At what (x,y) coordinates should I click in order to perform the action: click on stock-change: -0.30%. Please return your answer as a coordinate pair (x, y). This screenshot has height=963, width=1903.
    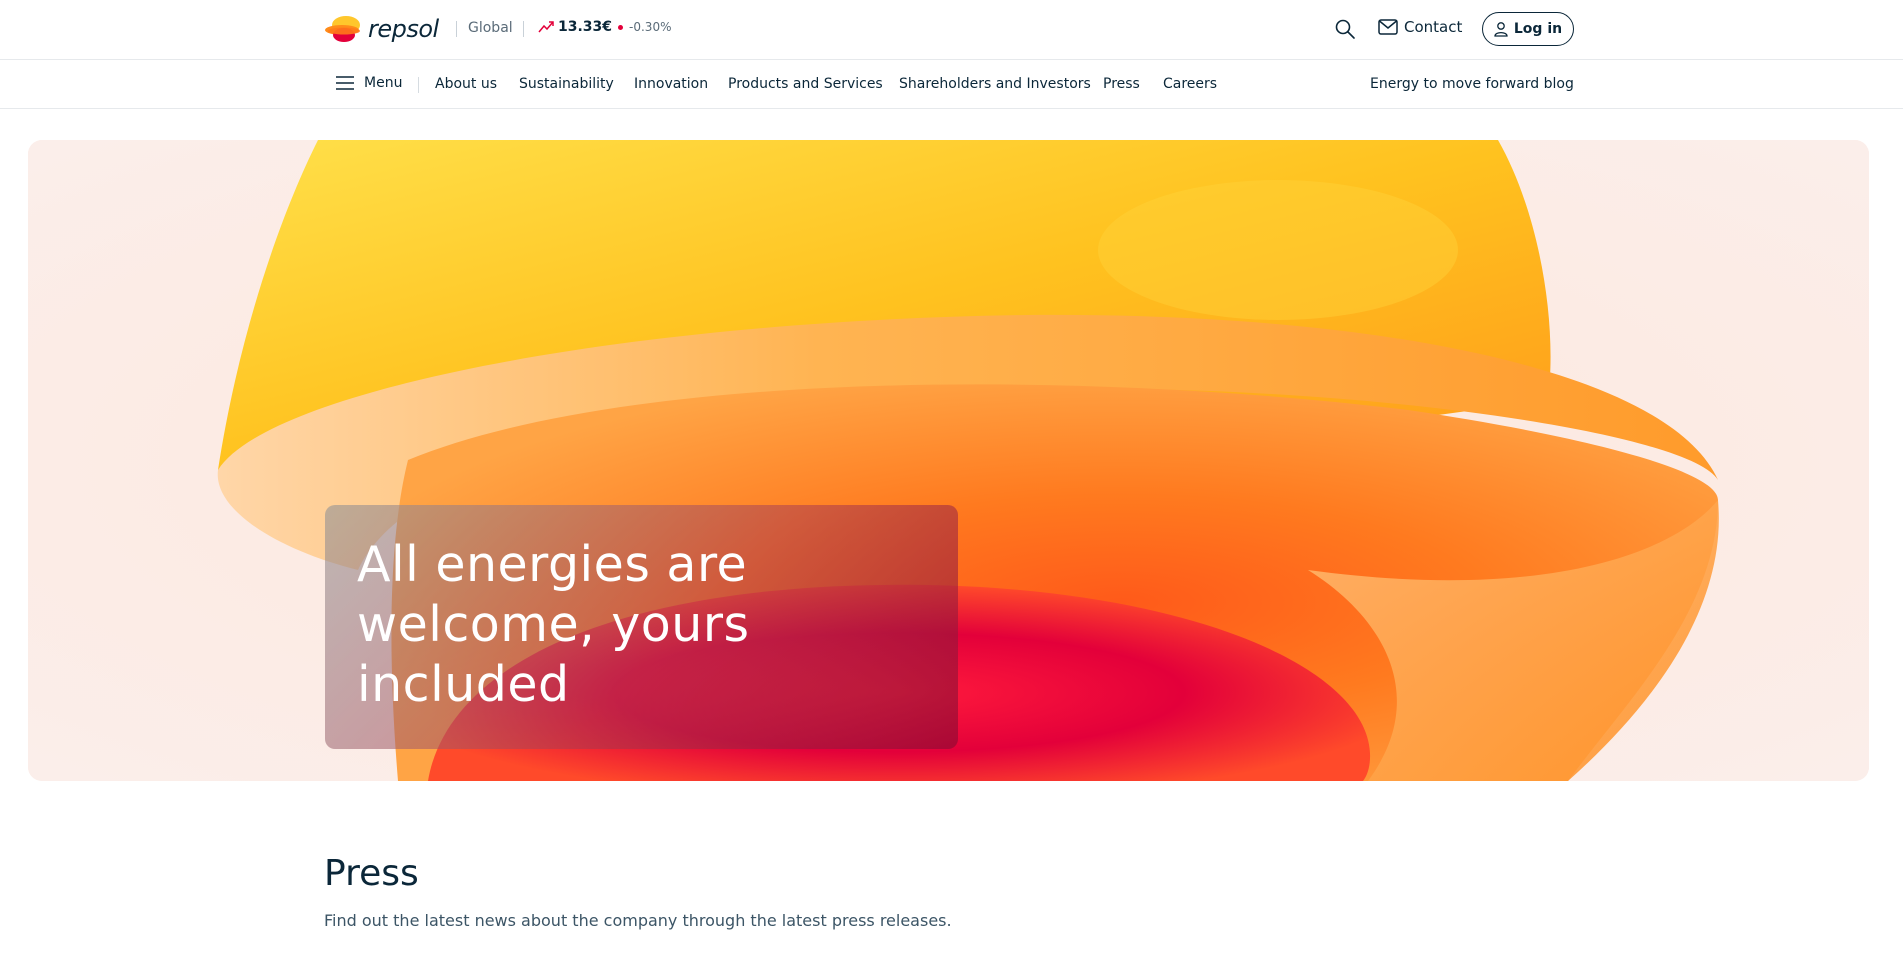
    Looking at the image, I should click on (650, 27).